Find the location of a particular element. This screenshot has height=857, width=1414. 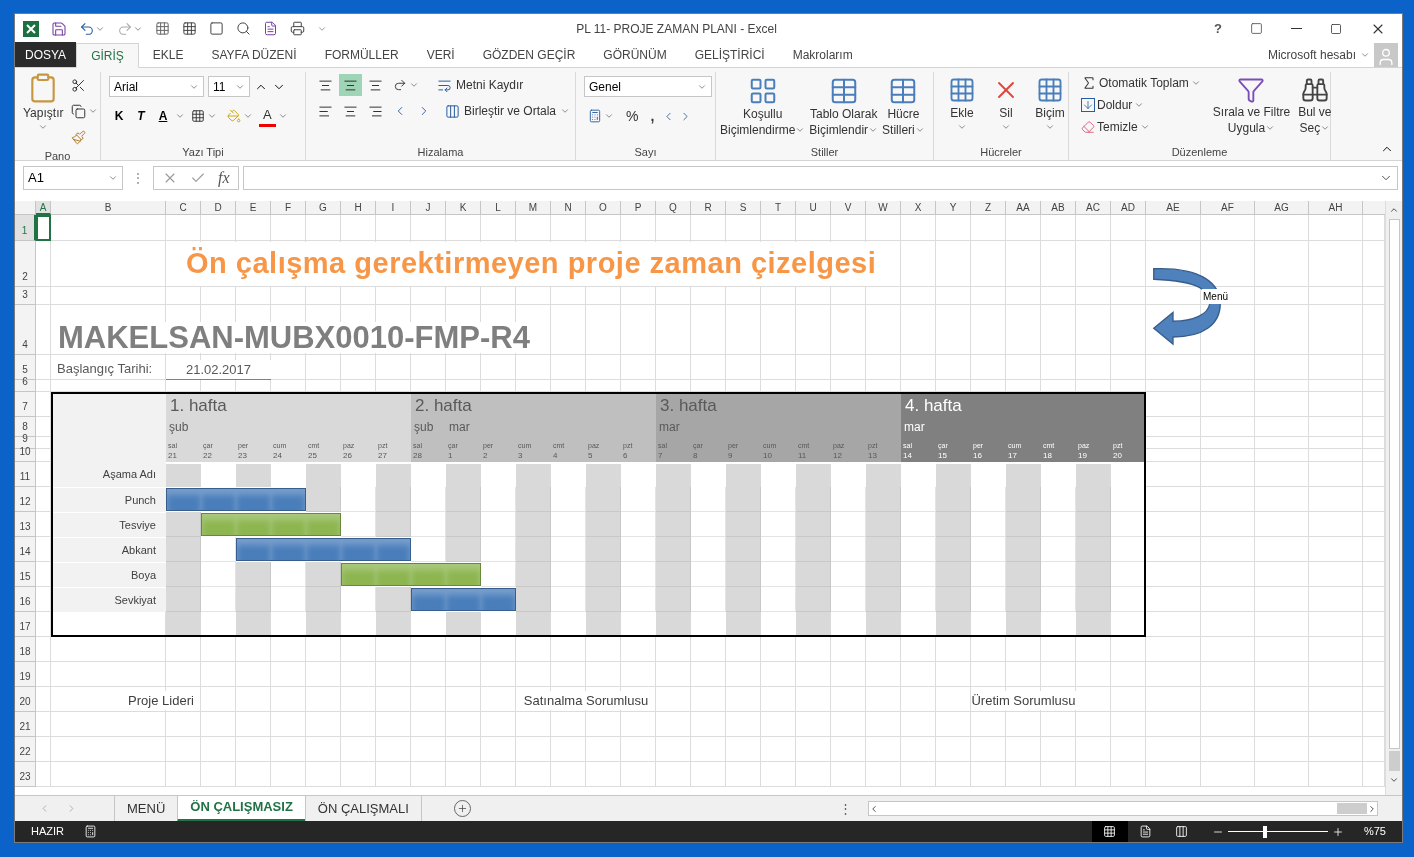

column-header: S is located at coordinates (743, 208).